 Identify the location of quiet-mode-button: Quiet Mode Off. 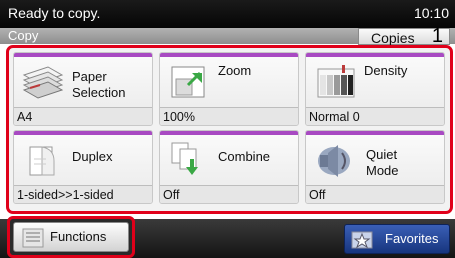
(375, 167).